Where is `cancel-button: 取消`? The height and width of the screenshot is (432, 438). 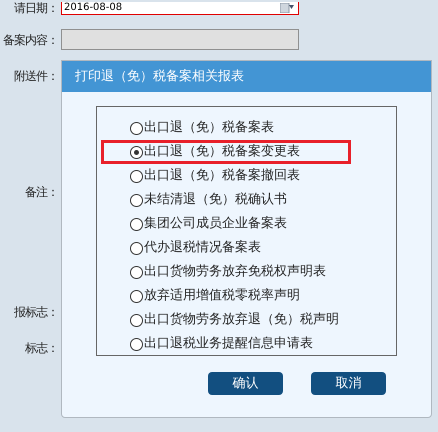 cancel-button: 取消 is located at coordinates (348, 383).